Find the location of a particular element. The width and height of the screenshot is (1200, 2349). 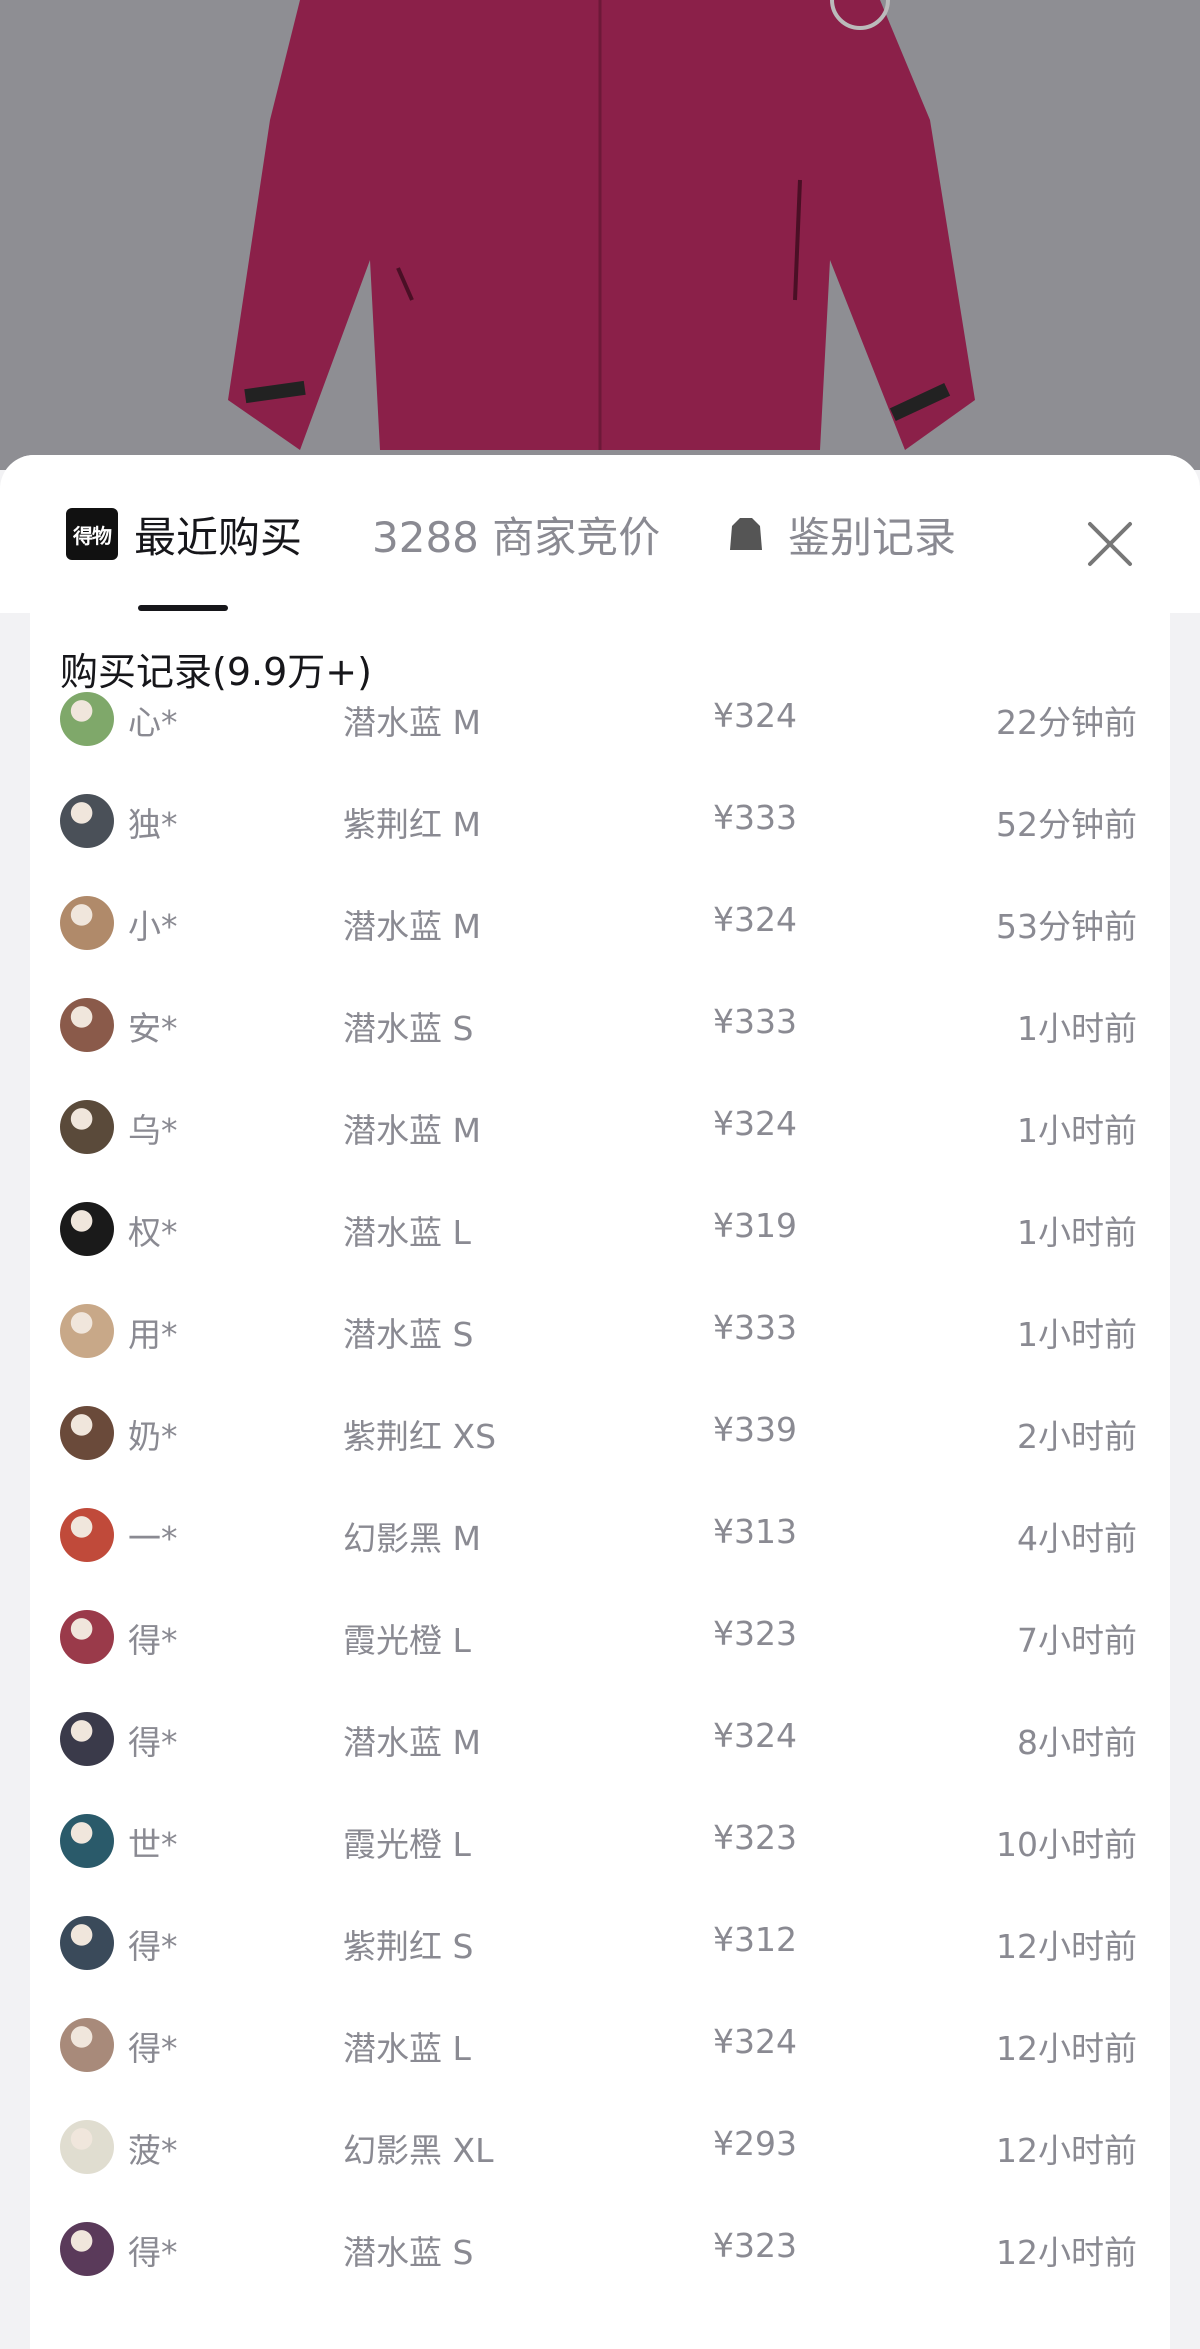

tab-recent-label: 最近购买 is located at coordinates (218, 537).